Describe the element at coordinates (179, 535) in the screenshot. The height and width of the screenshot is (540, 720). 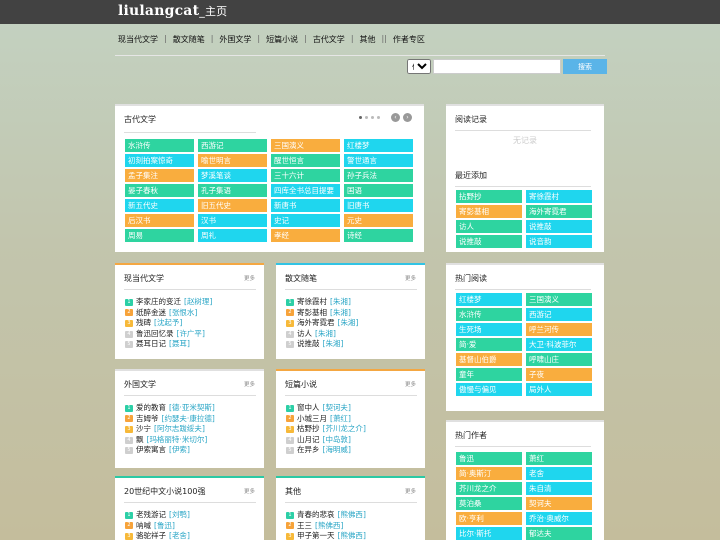
I see `author-link: [老舍]` at that location.